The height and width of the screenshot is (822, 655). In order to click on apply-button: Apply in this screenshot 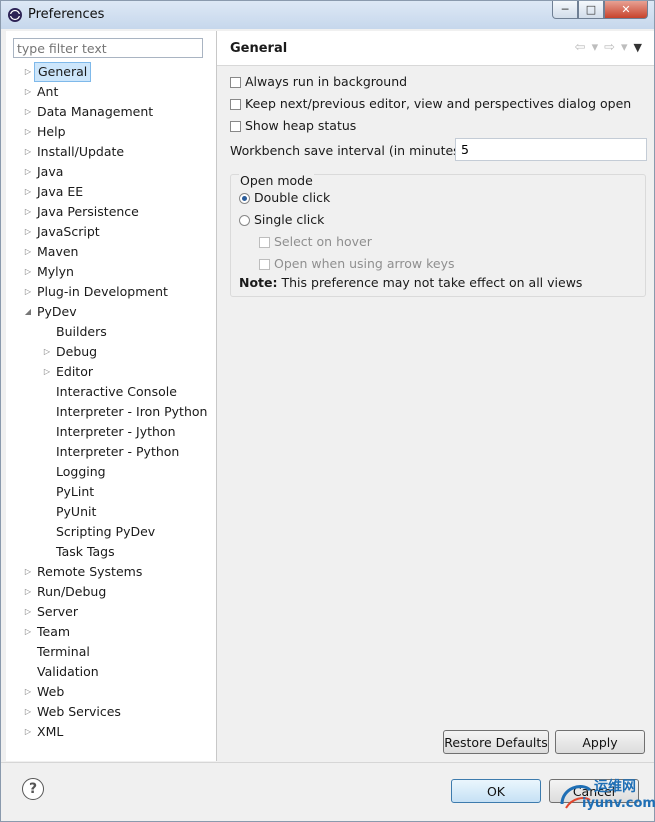, I will do `click(600, 742)`.